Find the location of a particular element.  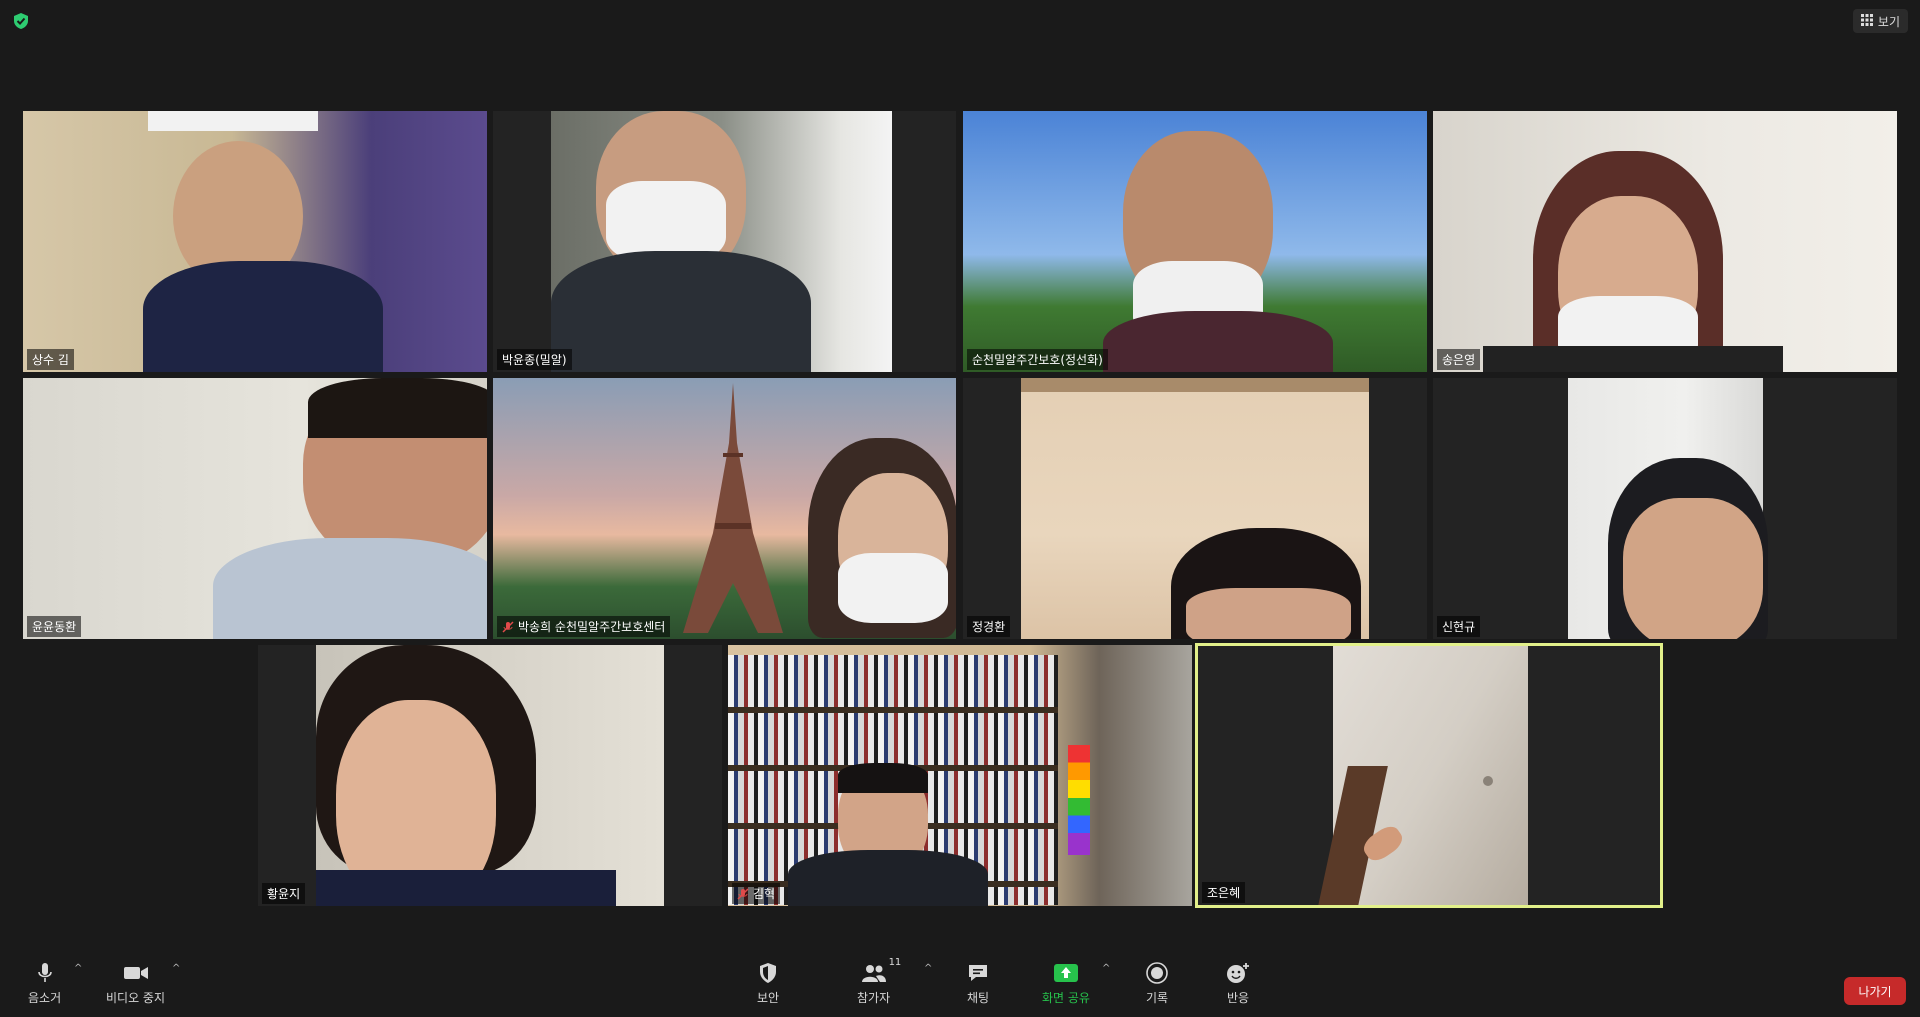

video-tile: 윤윤동환 is located at coordinates (255, 508).